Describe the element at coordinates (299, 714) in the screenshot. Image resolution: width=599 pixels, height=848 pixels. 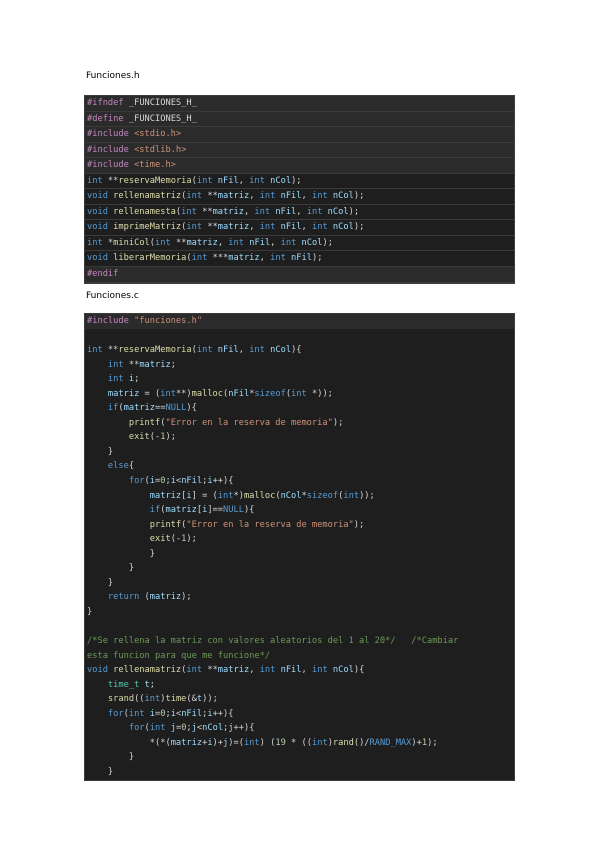
I see `code-line: for(int i=0;i<nFil;i++){` at that location.